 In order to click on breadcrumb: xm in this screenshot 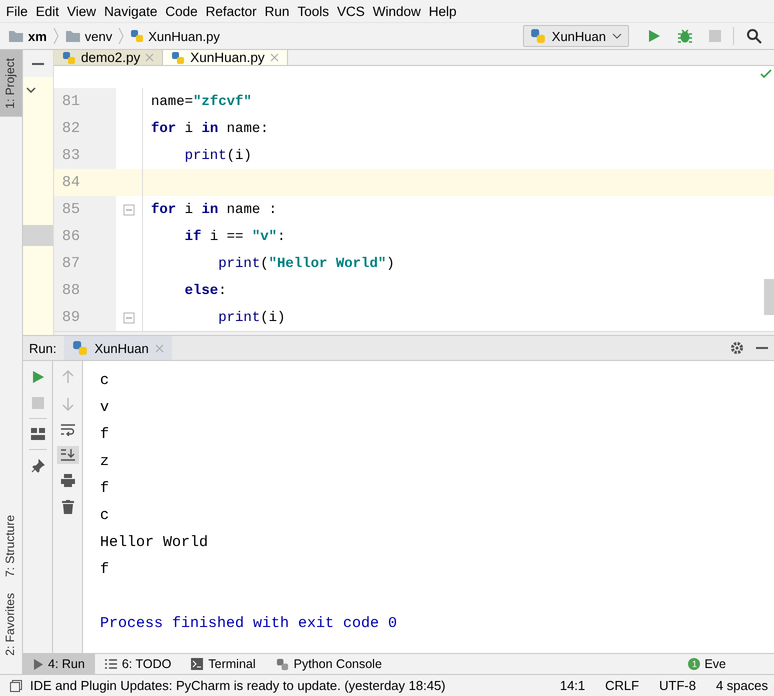, I will do `click(37, 36)`.